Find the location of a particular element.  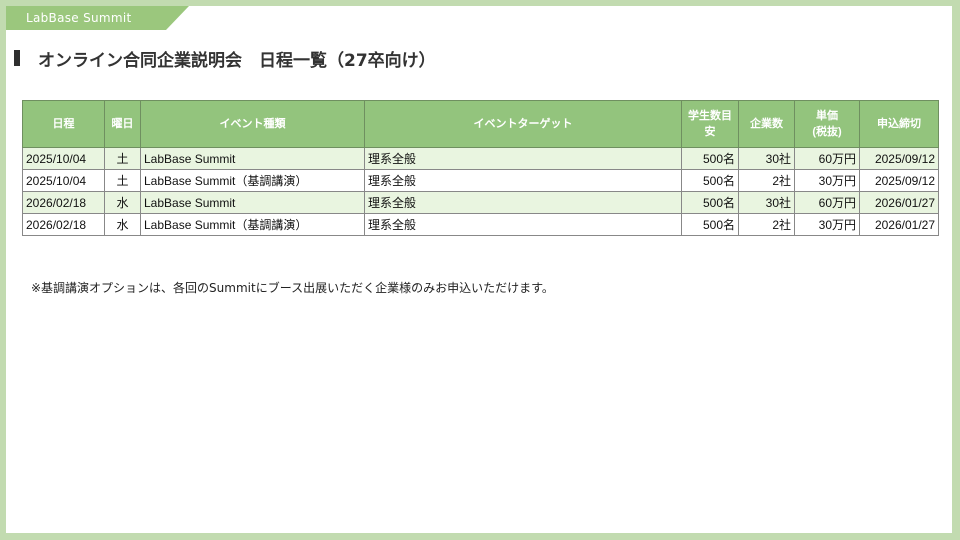

title-marker is located at coordinates (17, 58).